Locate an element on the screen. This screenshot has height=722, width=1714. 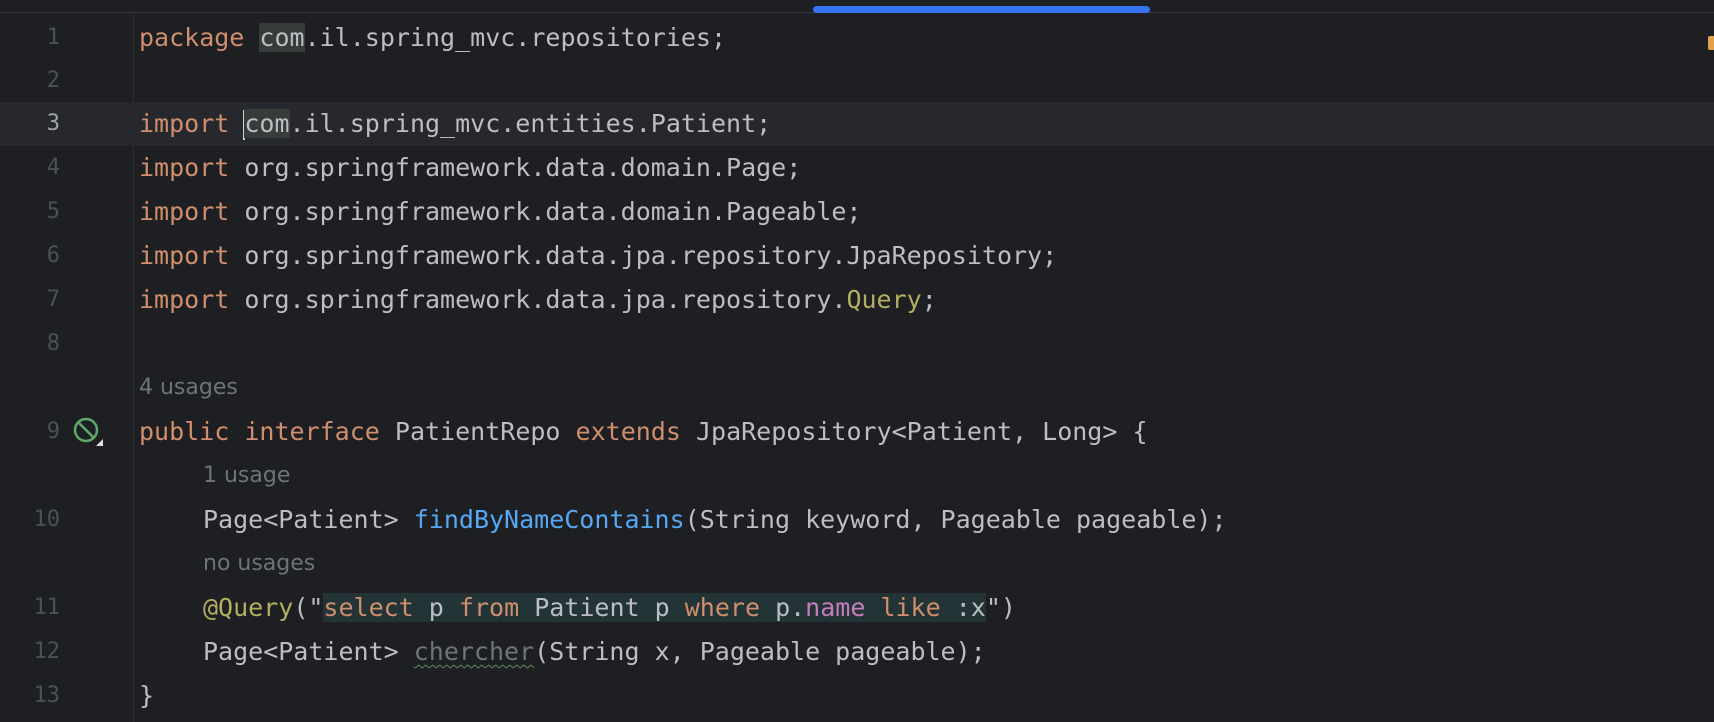
jpql-from: from is located at coordinates (489, 607).